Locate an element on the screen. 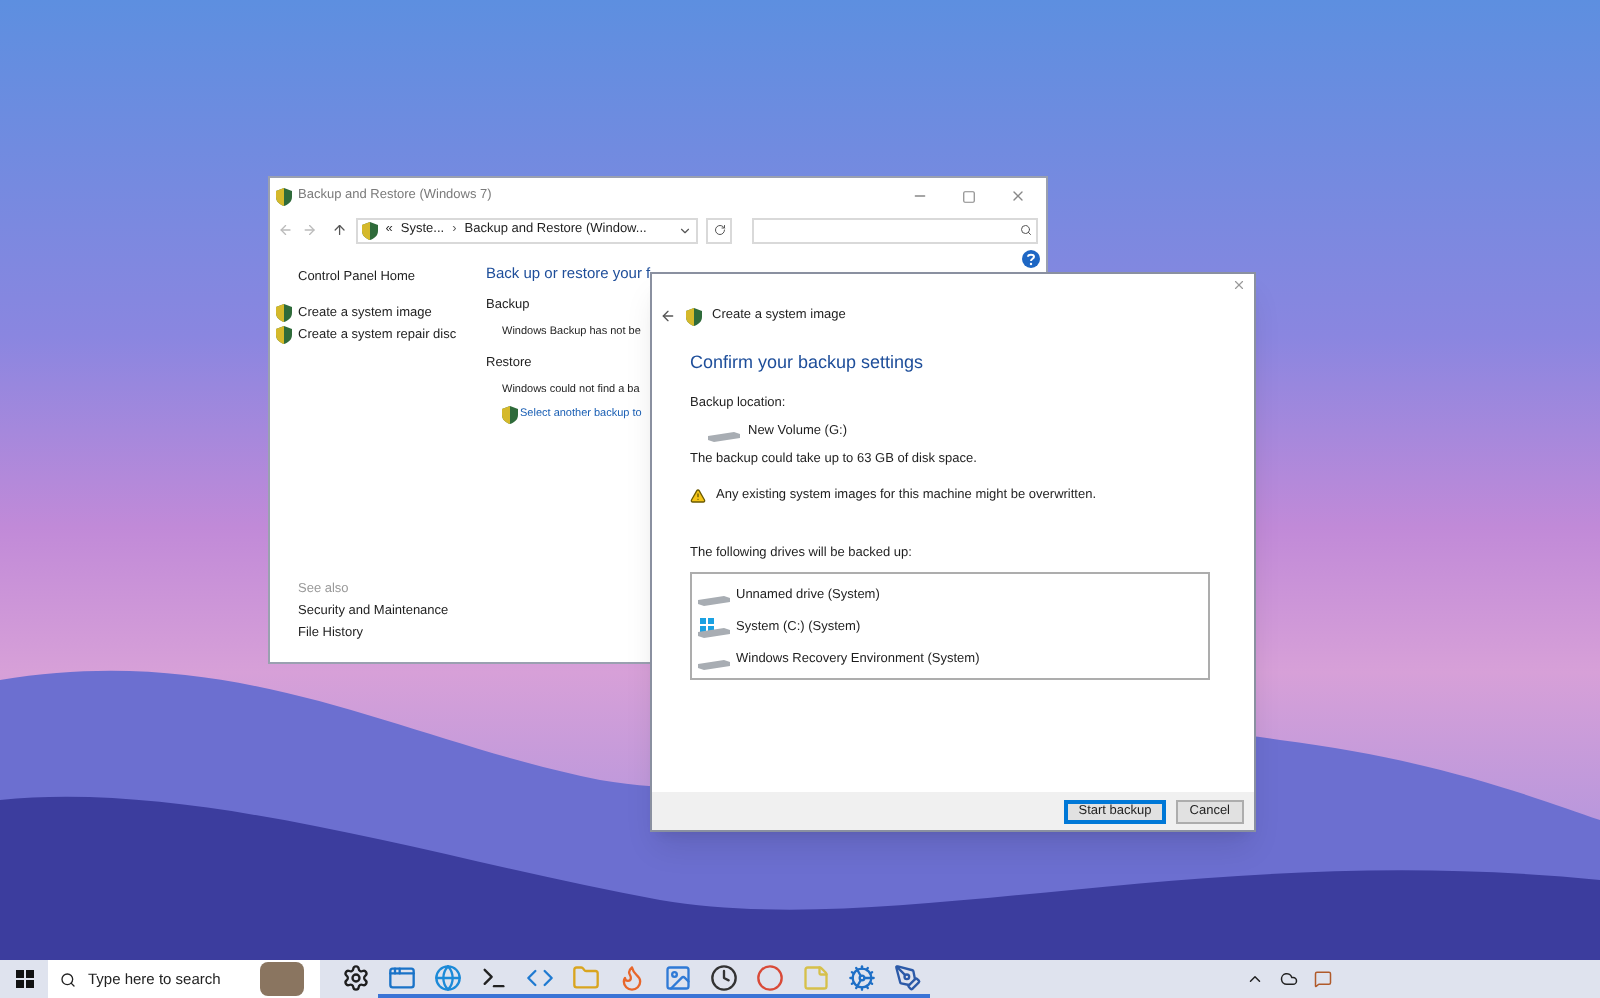  taskbar-app is located at coordinates (723, 979).